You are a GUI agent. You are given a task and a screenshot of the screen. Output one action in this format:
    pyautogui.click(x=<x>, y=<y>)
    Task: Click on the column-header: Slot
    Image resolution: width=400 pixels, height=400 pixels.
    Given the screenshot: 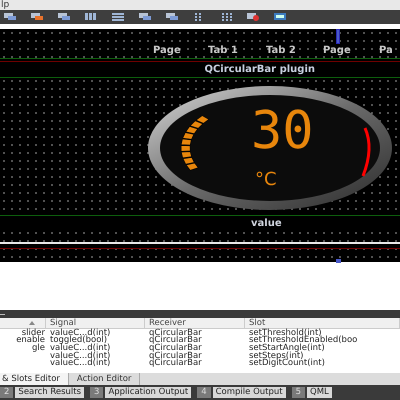 What is the action you would take?
    pyautogui.click(x=322, y=323)
    